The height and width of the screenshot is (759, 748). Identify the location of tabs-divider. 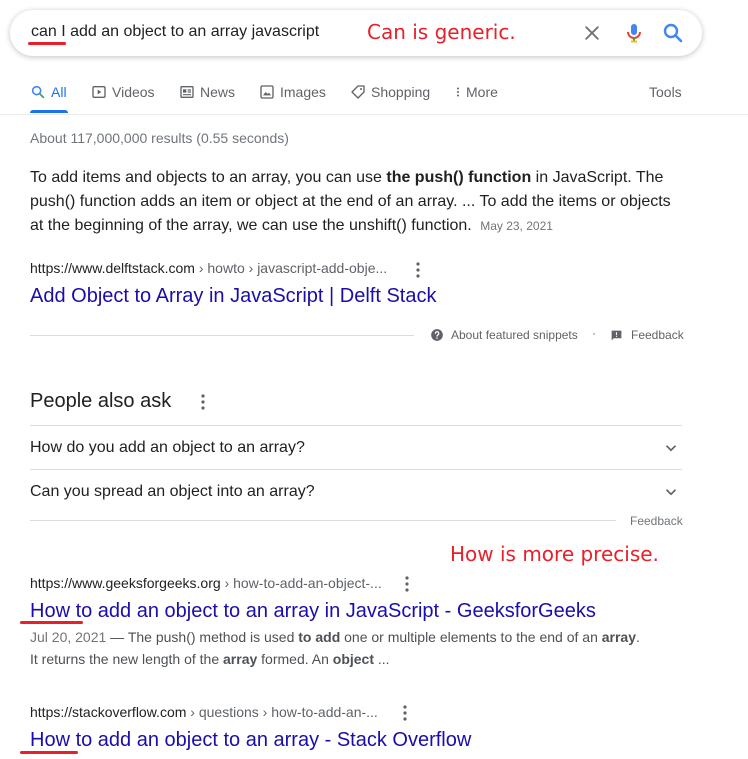
(374, 114).